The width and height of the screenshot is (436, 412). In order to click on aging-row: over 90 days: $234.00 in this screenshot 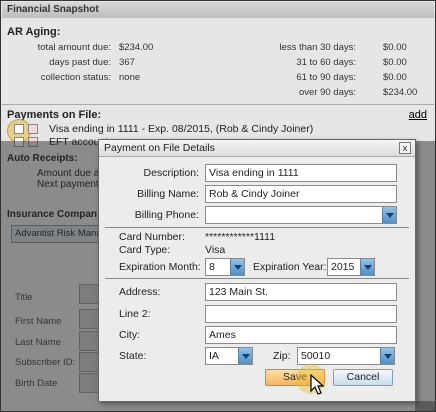, I will do `click(218, 93)`.